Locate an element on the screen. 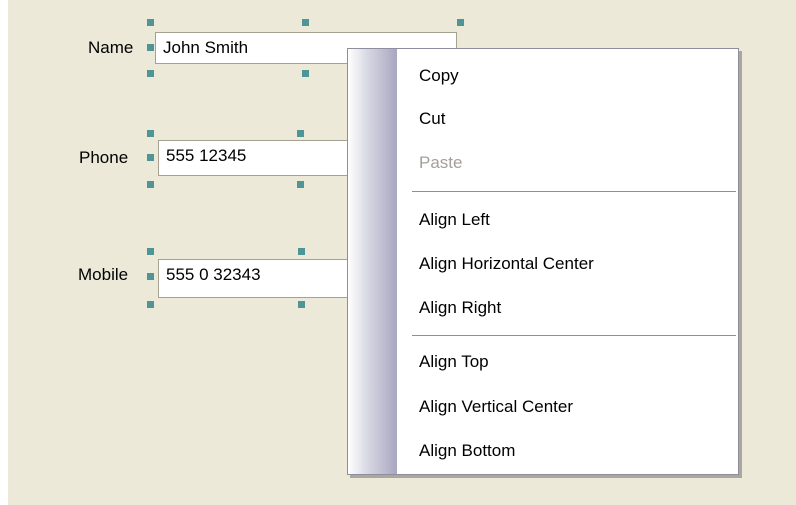  menu-icon-gutter is located at coordinates (372, 261).